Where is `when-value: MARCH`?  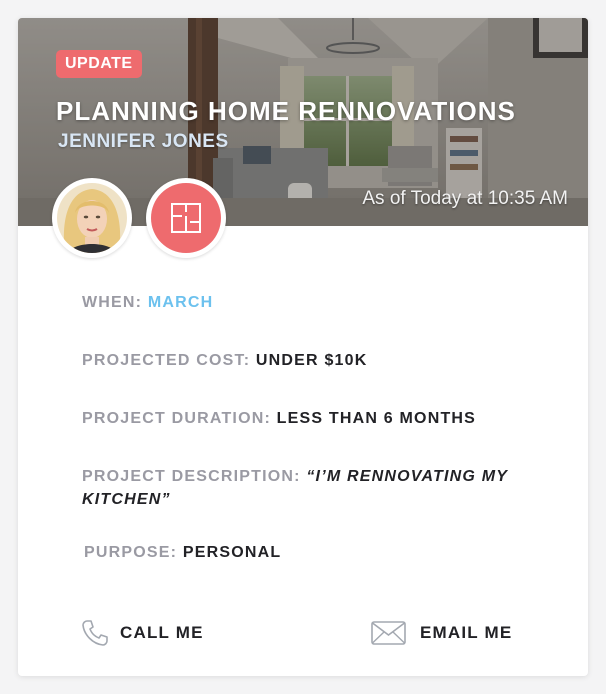 when-value: MARCH is located at coordinates (180, 302).